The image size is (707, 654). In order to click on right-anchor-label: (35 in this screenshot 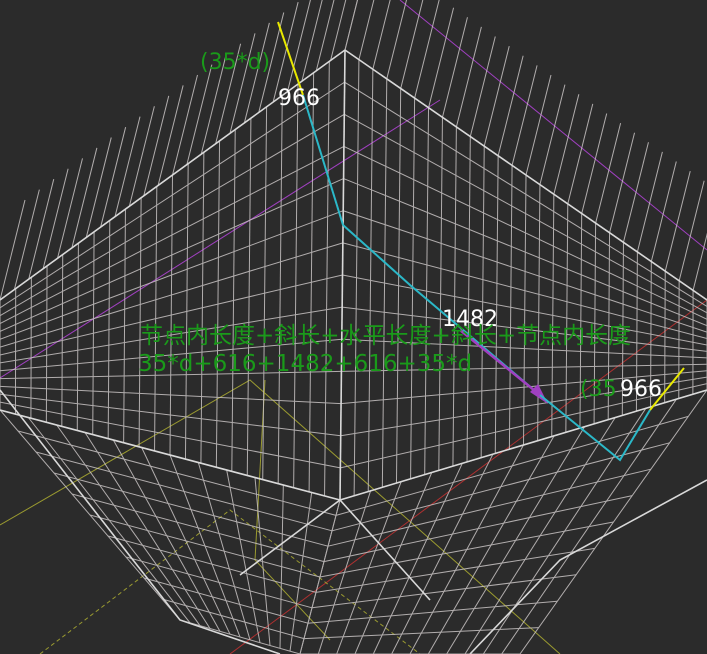, I will do `click(598, 389)`.